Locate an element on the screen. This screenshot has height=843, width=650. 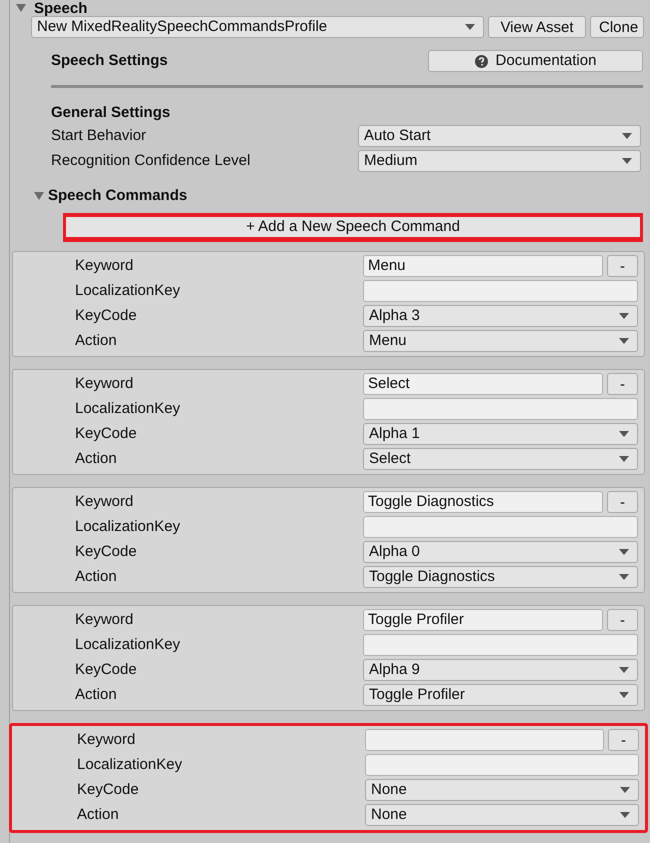
section-title: Speech is located at coordinates (61, 8).